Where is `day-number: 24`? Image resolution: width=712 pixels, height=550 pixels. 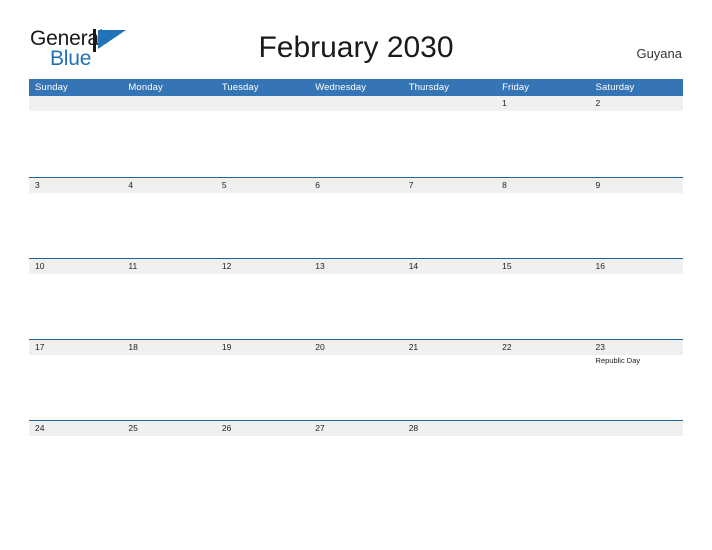 day-number: 24 is located at coordinates (40, 428).